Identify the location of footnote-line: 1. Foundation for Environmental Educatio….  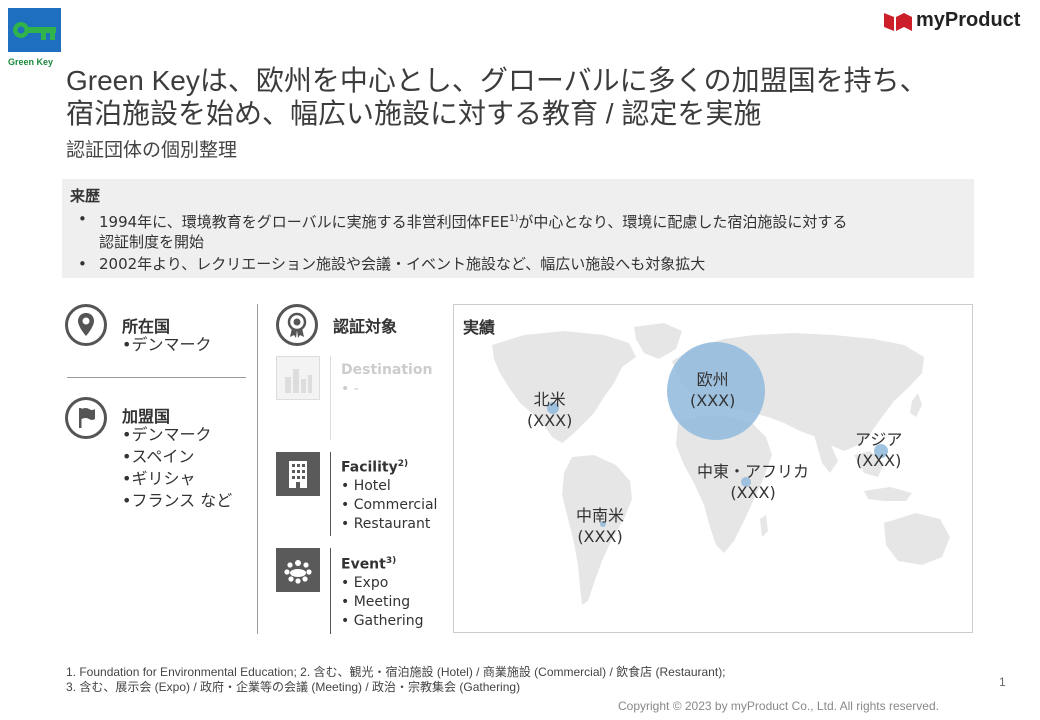
(396, 672).